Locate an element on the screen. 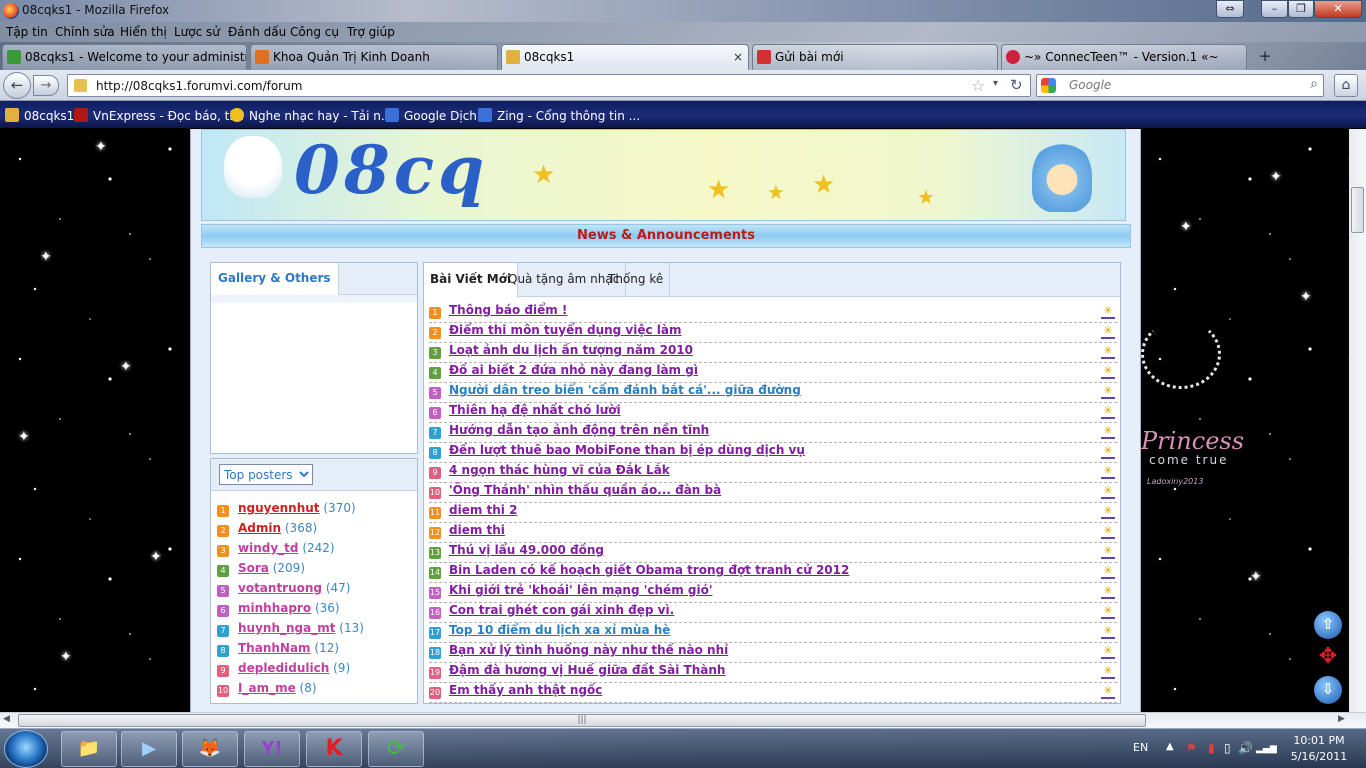  site-identity-icon is located at coordinates (80, 85).